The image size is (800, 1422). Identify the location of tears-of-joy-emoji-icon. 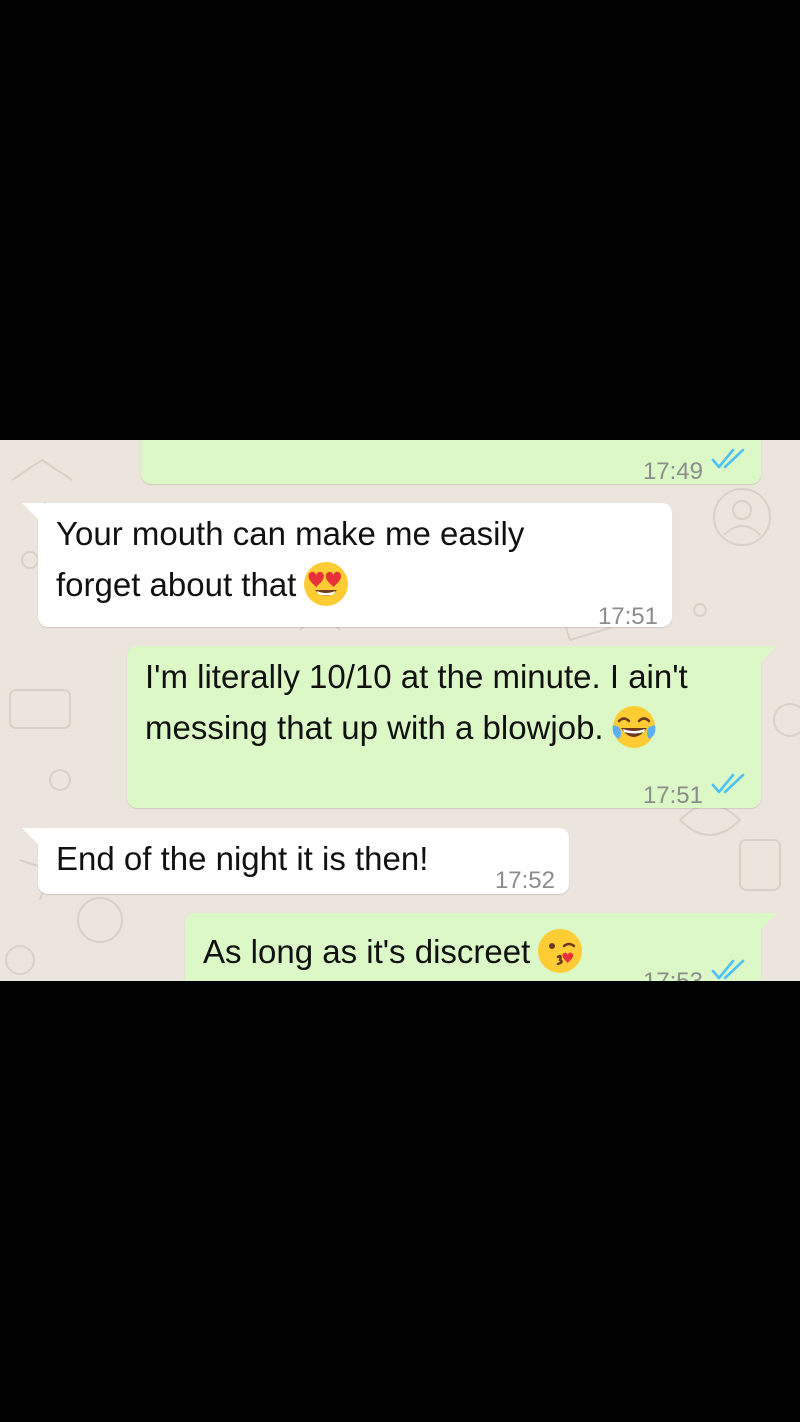
(633, 727).